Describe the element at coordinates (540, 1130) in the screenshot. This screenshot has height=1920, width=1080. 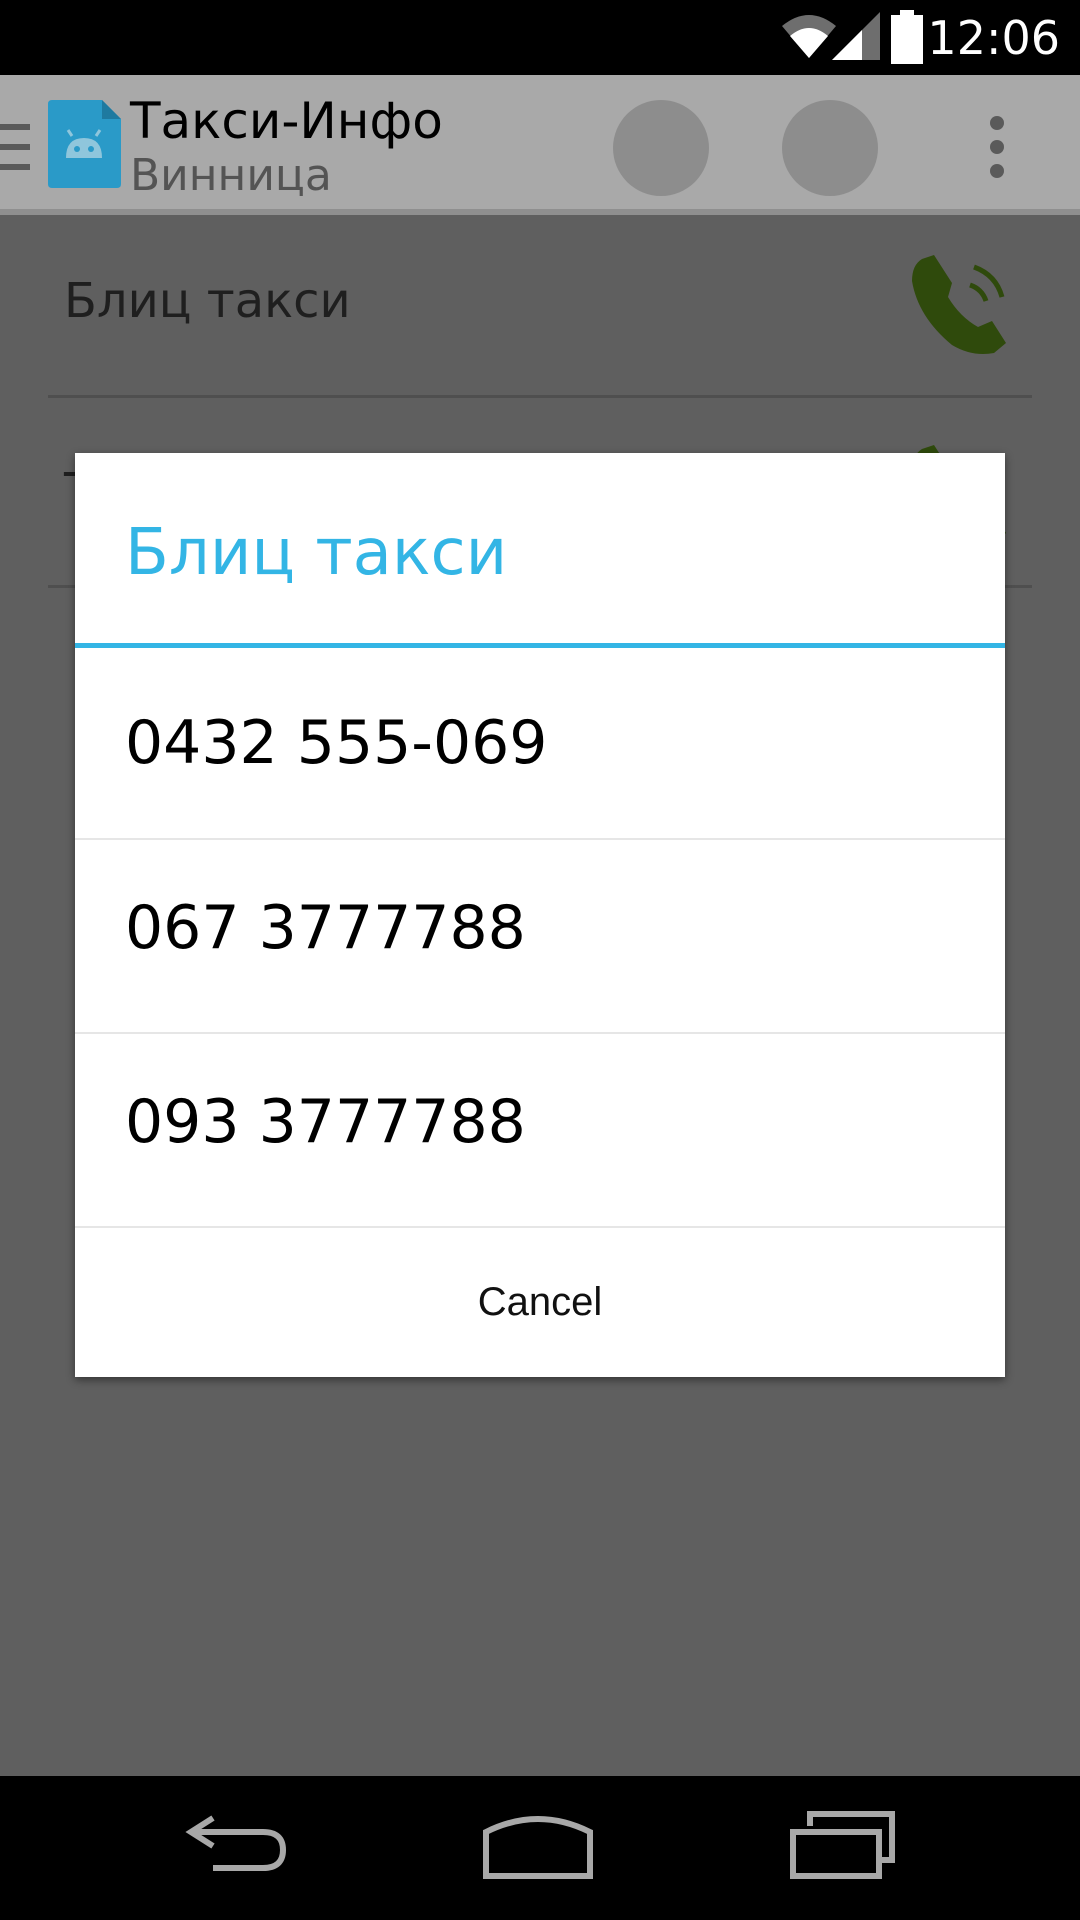
I see `phone-option-3: 093 3777788` at that location.